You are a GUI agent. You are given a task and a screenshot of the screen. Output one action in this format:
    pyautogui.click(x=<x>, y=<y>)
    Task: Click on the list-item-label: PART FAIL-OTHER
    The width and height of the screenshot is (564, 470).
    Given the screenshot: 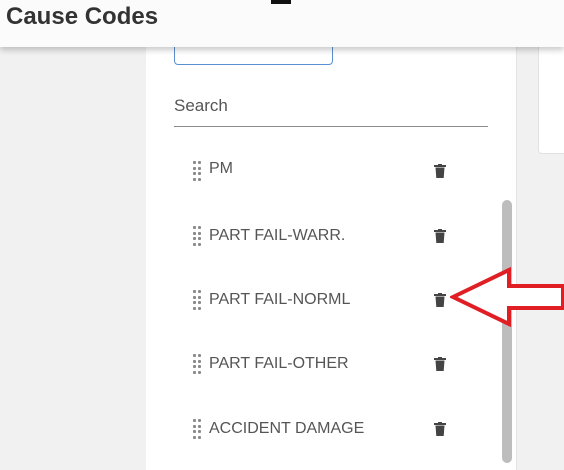 What is the action you would take?
    pyautogui.click(x=279, y=363)
    